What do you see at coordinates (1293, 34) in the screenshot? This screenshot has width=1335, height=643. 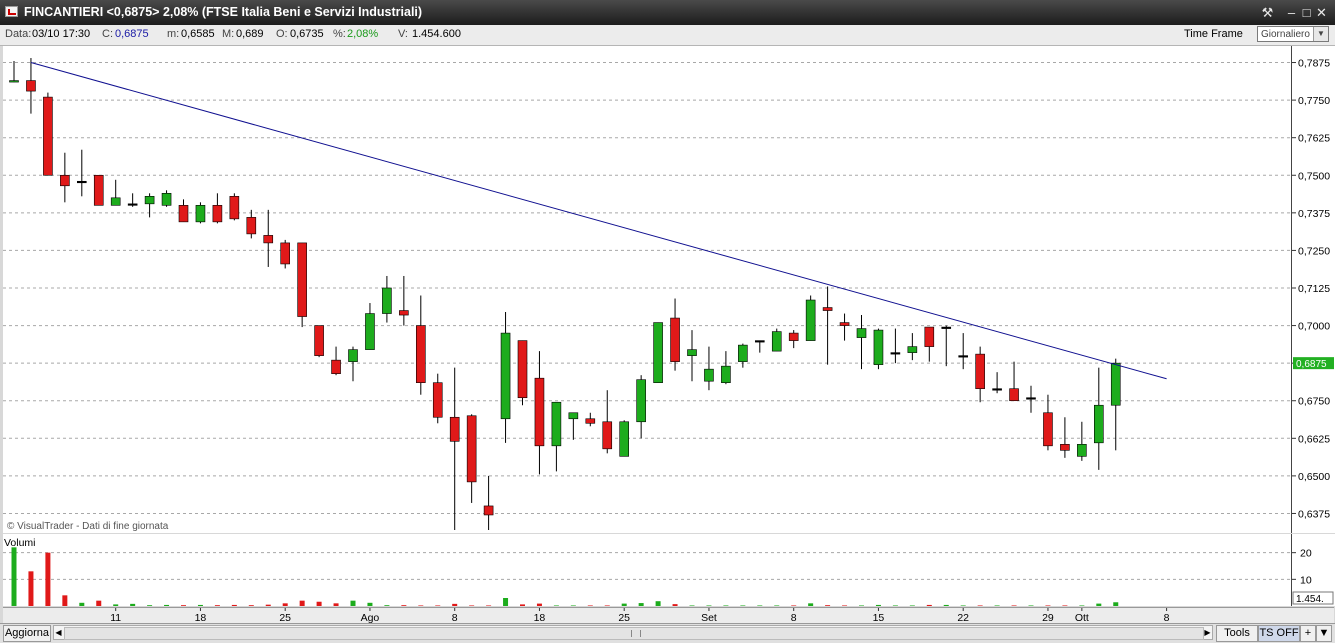 I see `timeframe-select: Giornaliero ▼` at bounding box center [1293, 34].